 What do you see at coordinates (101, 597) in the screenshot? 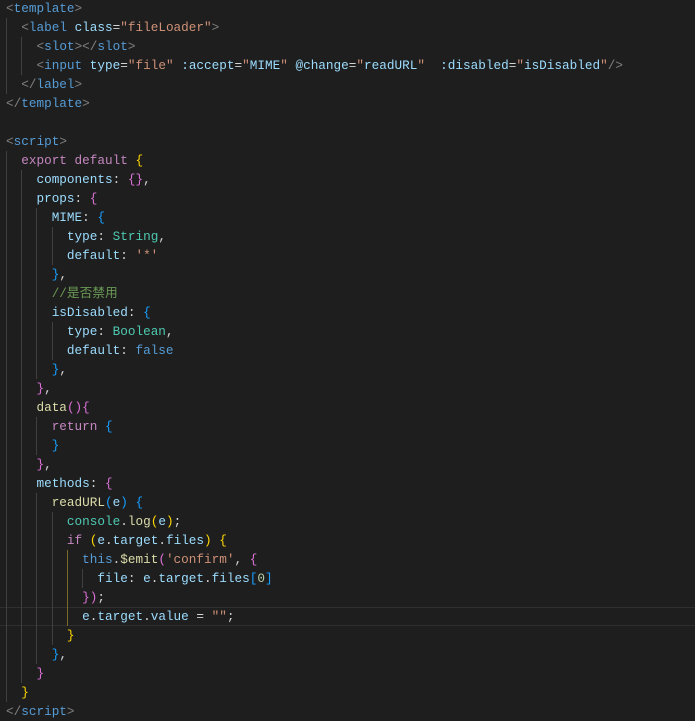
I see `code-token: ;` at bounding box center [101, 597].